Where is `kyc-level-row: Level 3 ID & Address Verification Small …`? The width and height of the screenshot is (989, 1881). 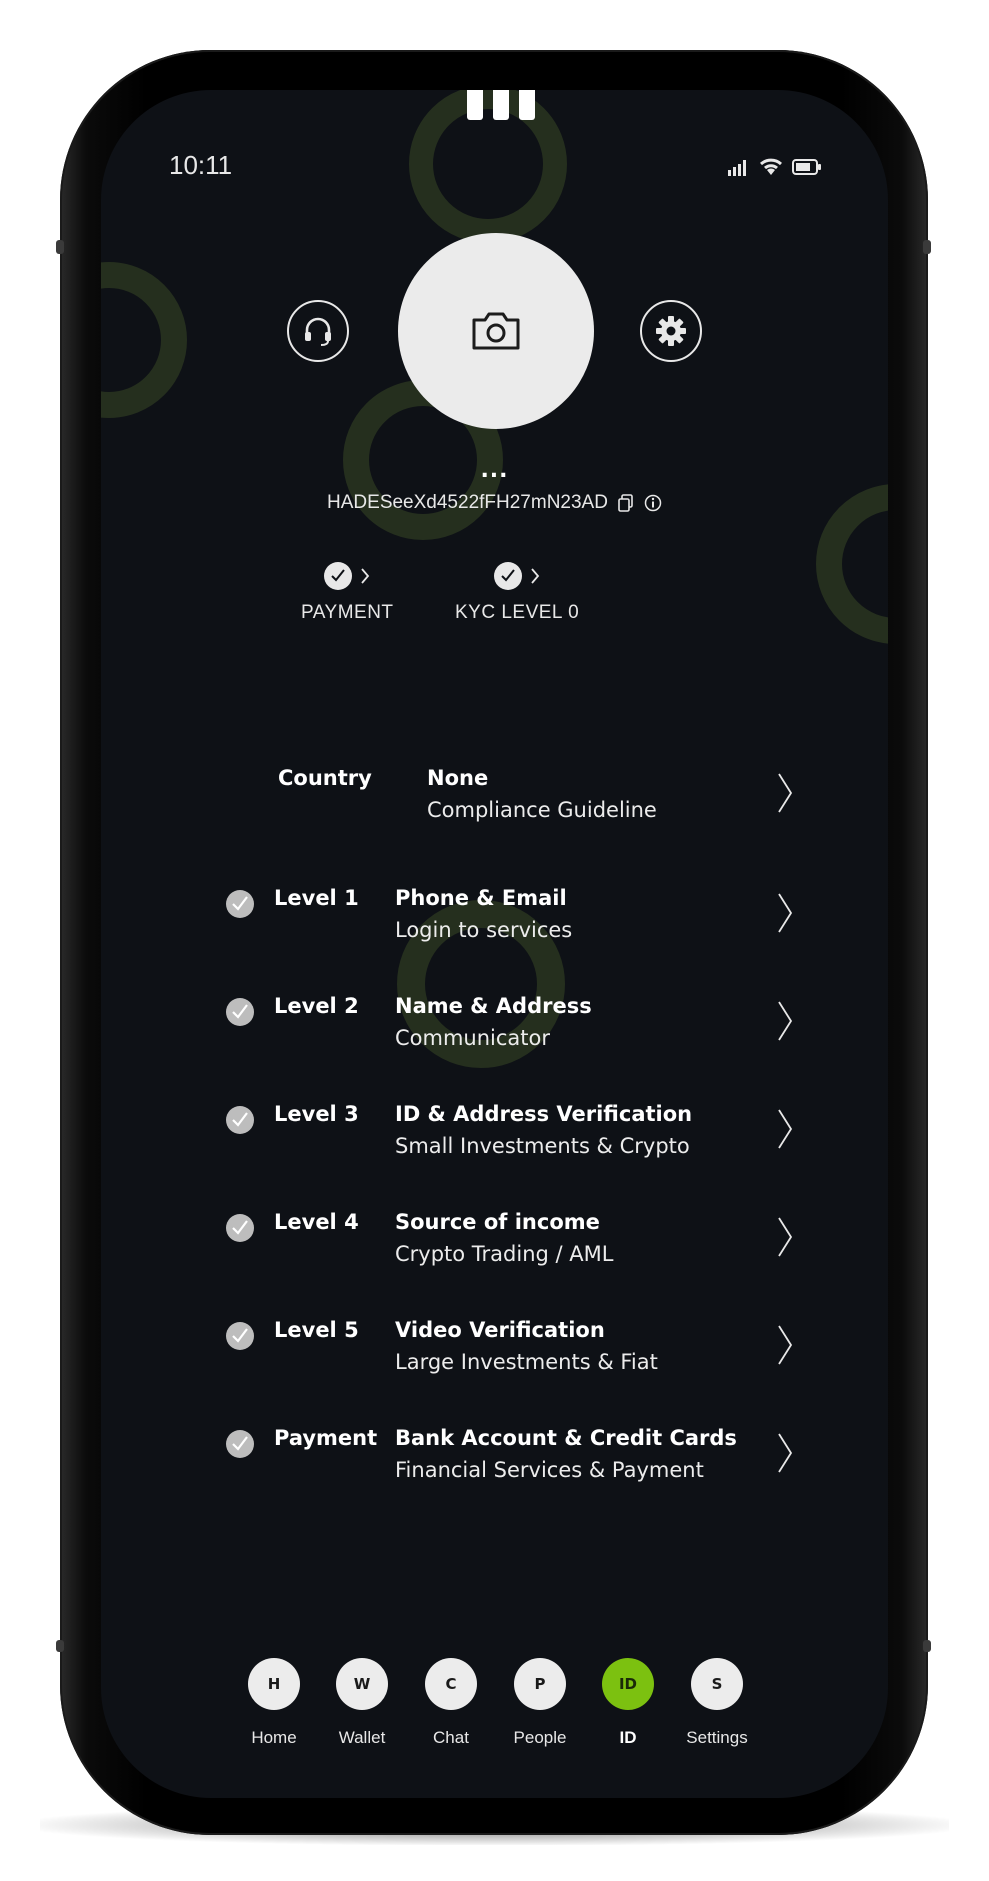
kyc-level-row: Level 3 ID & Address Verification Small … is located at coordinates (494, 1138).